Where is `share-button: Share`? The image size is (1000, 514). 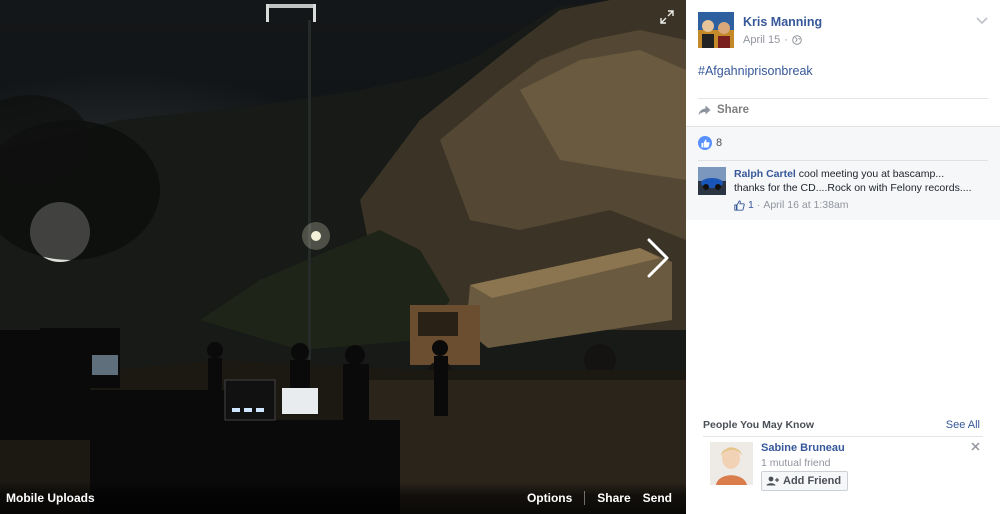 share-button: Share is located at coordinates (723, 110).